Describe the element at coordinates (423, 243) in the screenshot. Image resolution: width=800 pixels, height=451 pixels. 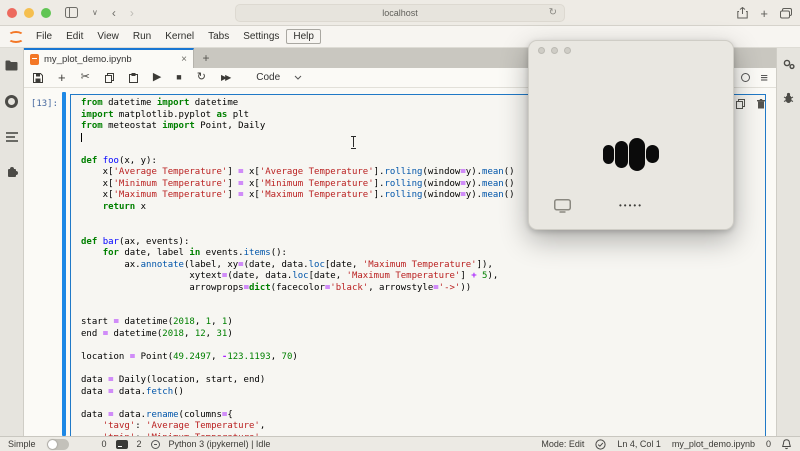
I see `code-line: def bar(ax, events):` at that location.